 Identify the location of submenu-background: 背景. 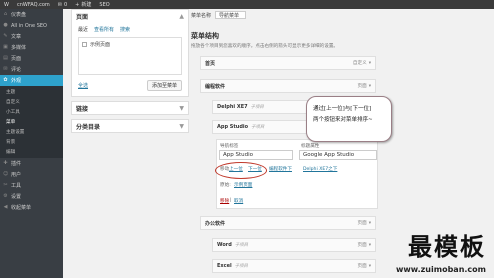
(31, 142).